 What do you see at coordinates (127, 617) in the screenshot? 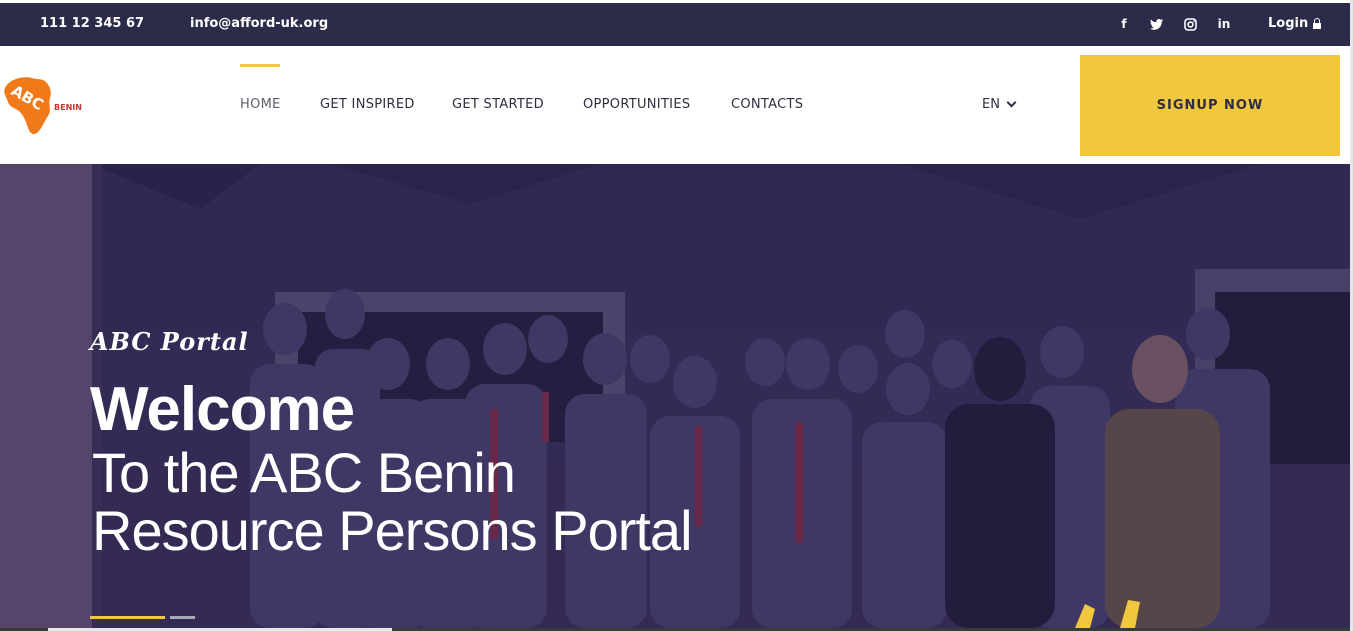
I see `slide-indicator-active` at bounding box center [127, 617].